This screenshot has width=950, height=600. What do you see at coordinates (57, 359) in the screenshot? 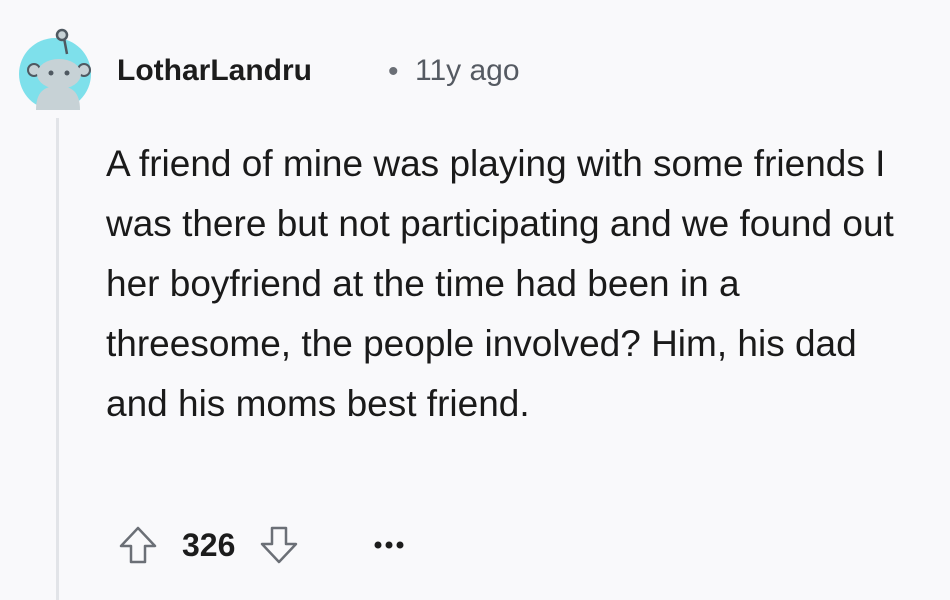
I see `thread-line` at bounding box center [57, 359].